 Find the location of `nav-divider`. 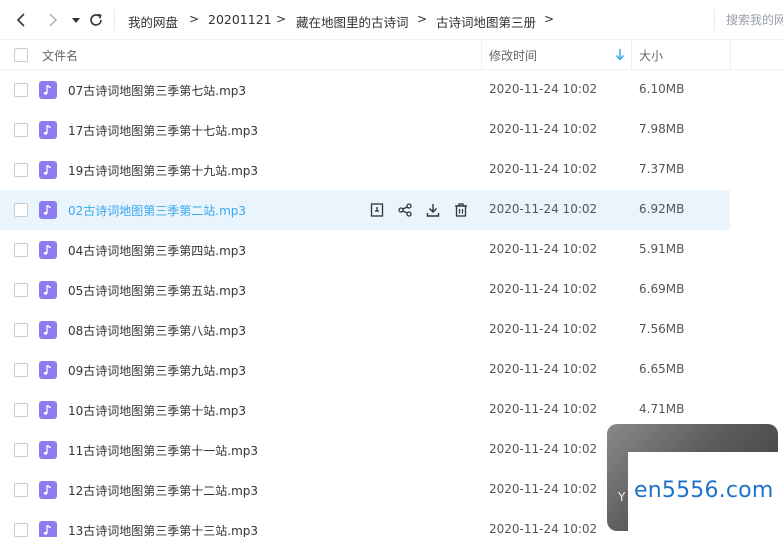

nav-divider is located at coordinates (114, 20).